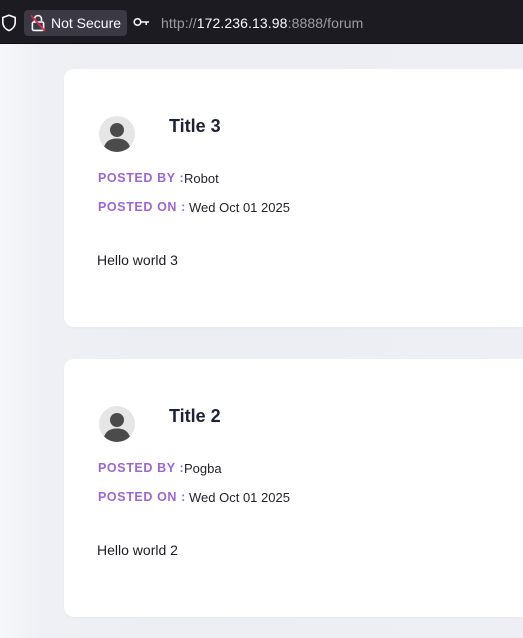 This screenshot has height=638, width=523. What do you see at coordinates (179, 23) in the screenshot?
I see `url-scheme: http://` at bounding box center [179, 23].